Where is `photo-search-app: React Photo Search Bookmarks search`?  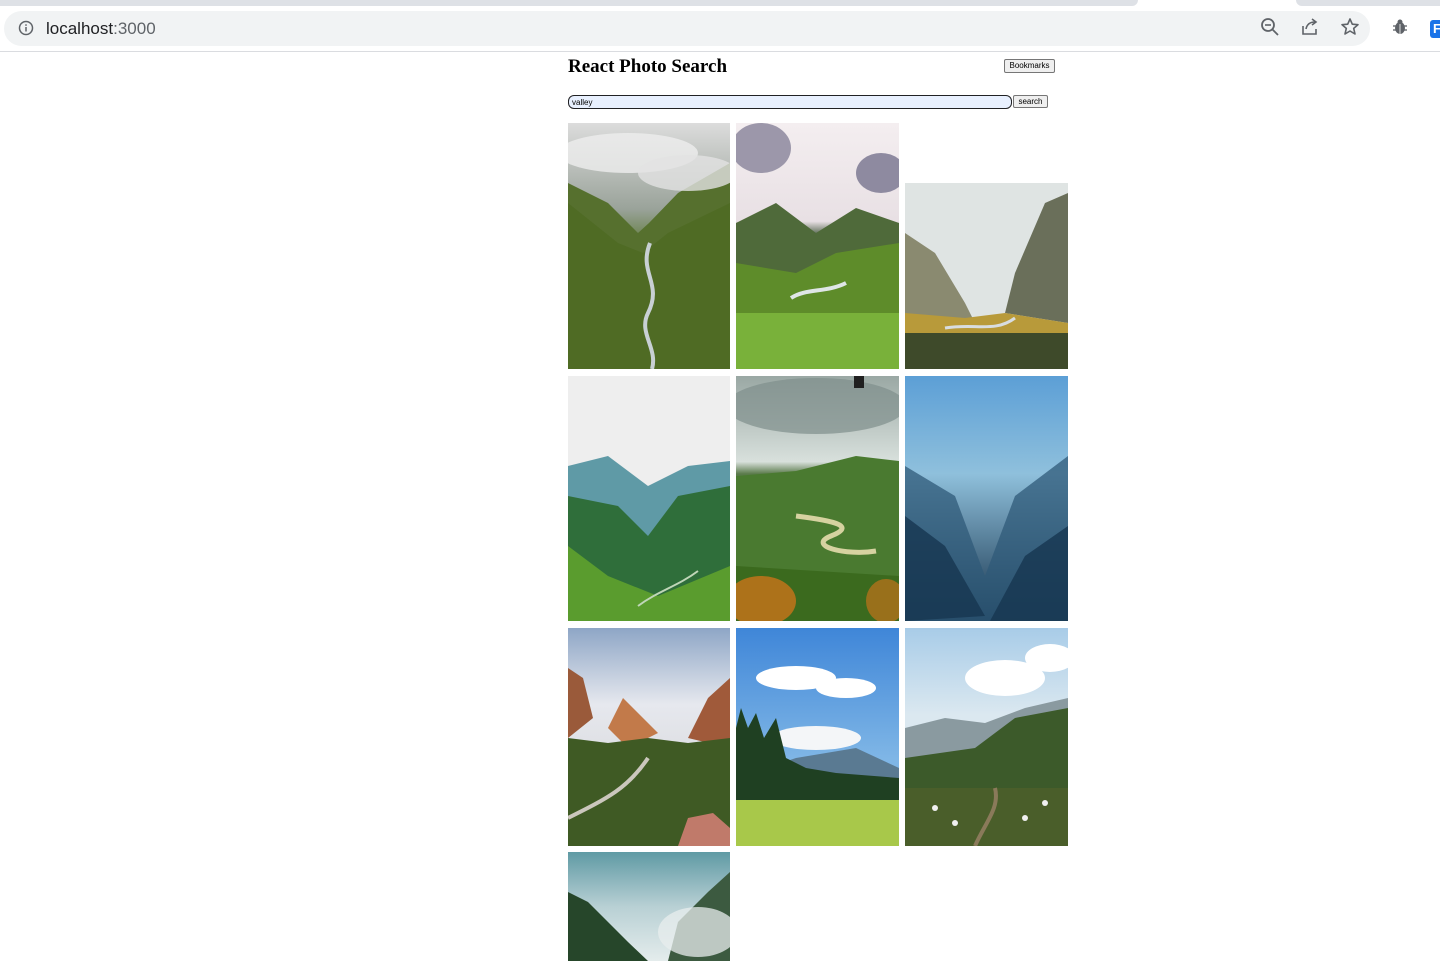 photo-search-app: React Photo Search Bookmarks search is located at coordinates (818, 80).